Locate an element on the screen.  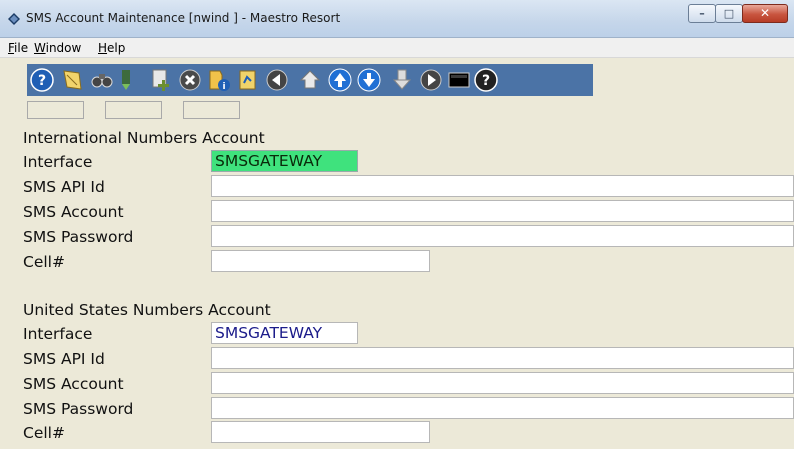
us-cell-label: Cell# is located at coordinates (44, 433).